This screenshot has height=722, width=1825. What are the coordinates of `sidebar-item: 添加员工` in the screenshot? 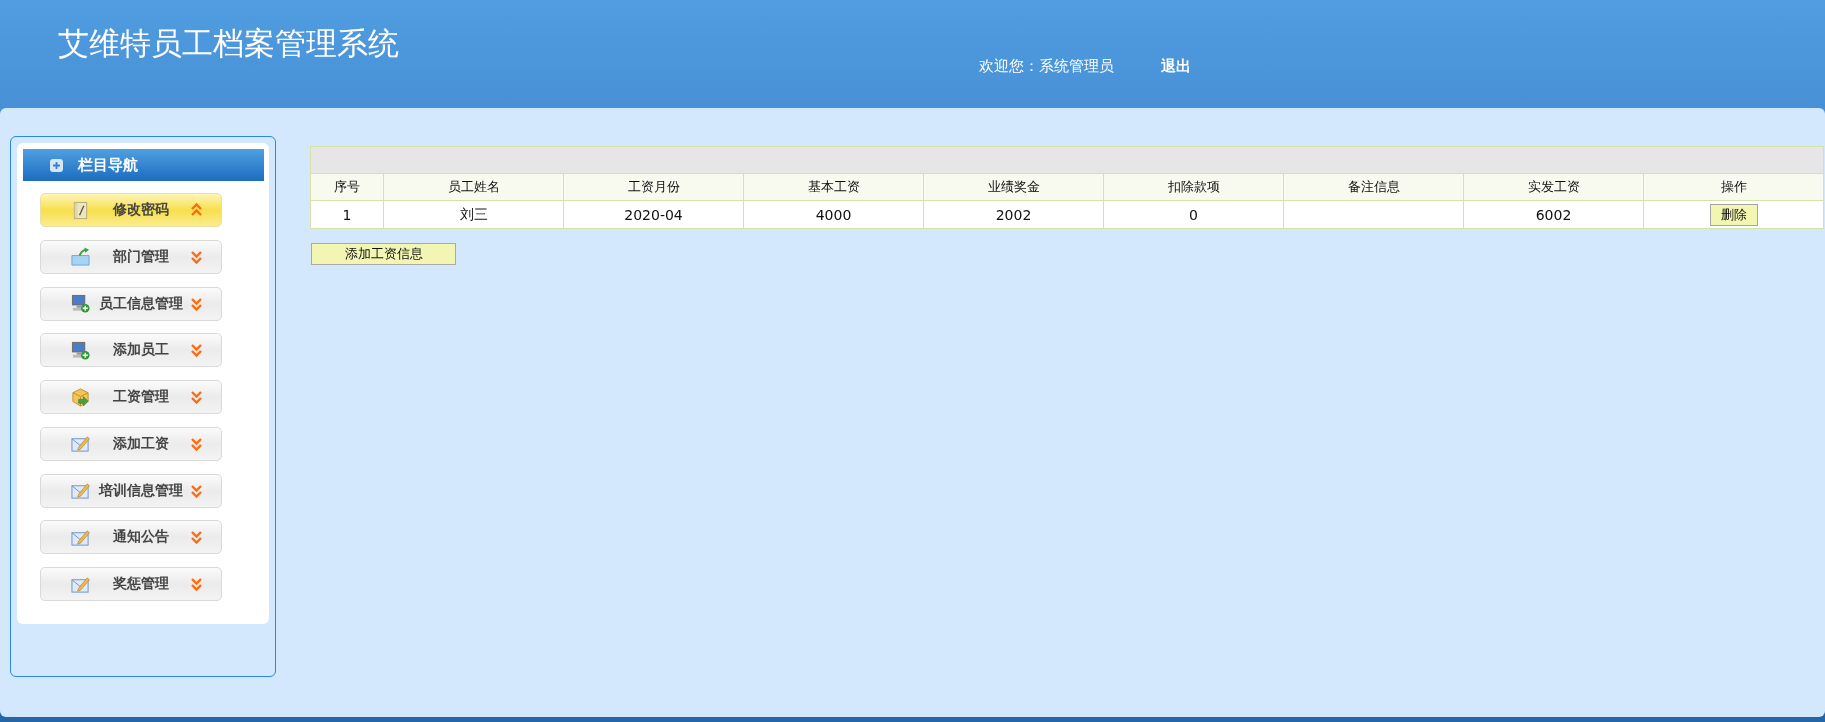 It's located at (131, 350).